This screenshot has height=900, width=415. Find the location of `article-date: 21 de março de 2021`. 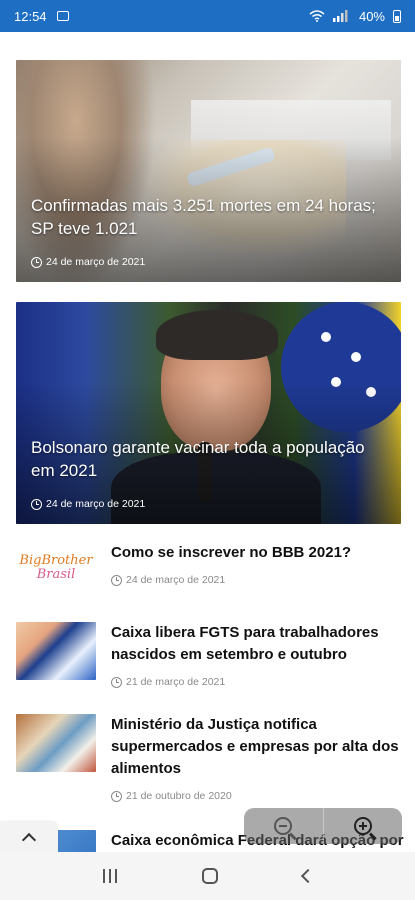

article-date: 21 de março de 2021 is located at coordinates (168, 682).